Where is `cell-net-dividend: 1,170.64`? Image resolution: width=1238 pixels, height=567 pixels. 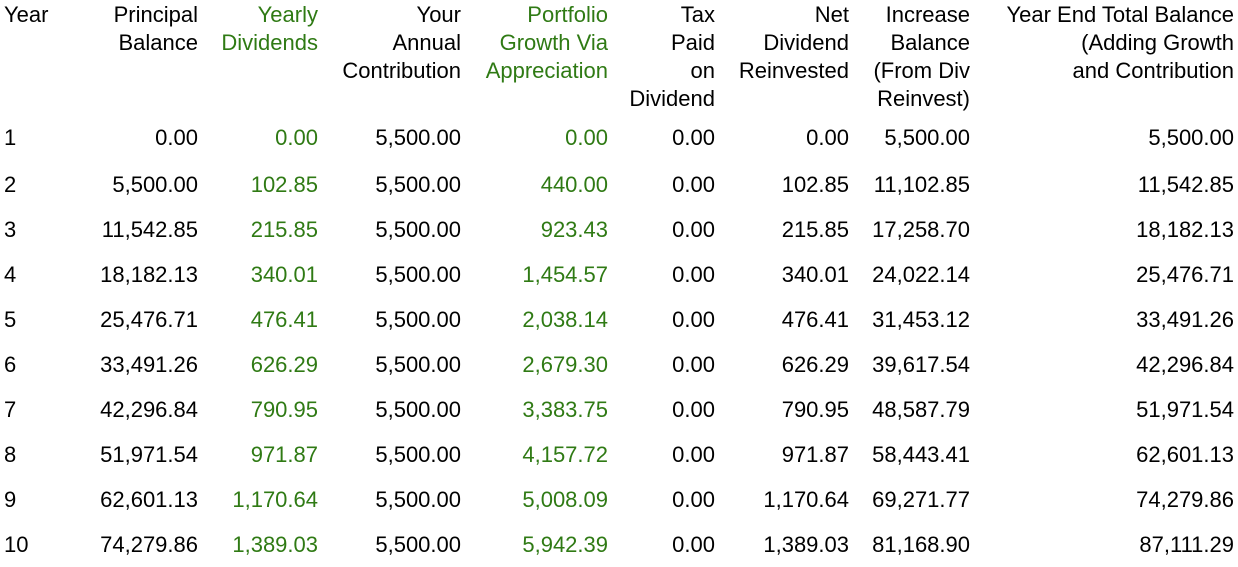
cell-net-dividend: 1,170.64 is located at coordinates (806, 499).